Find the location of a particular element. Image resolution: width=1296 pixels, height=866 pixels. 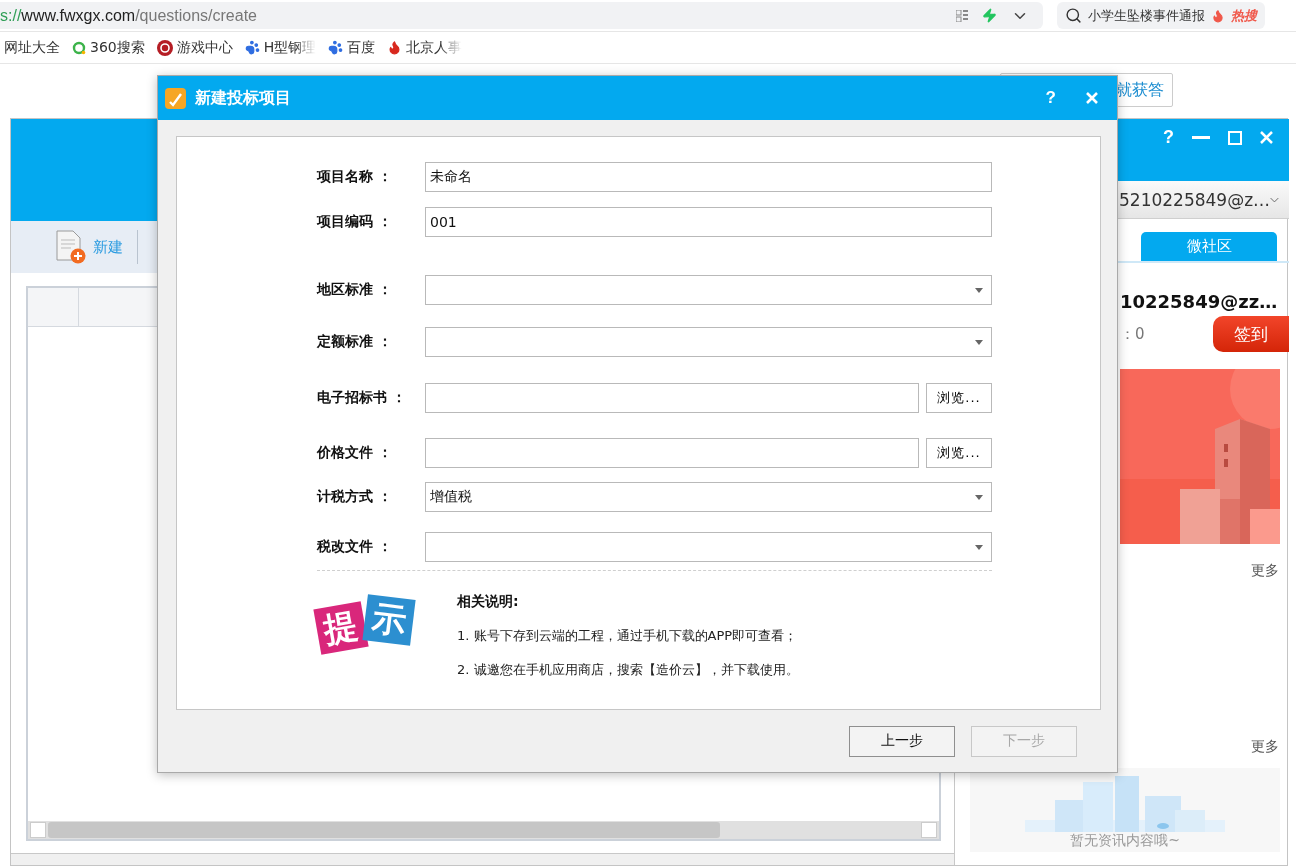

app-logo-icon is located at coordinates (175, 98).